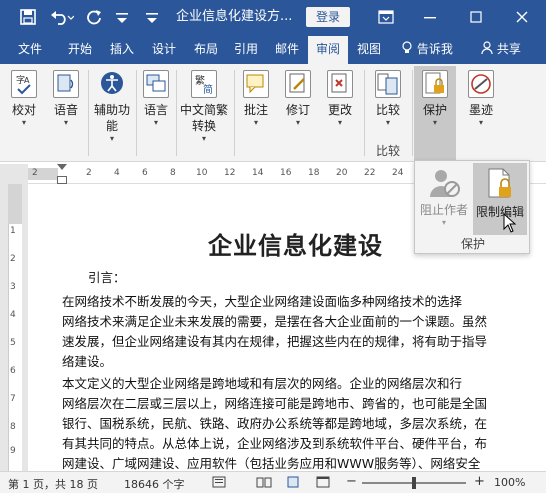 The height and width of the screenshot is (493, 546). I want to click on zoom-slider-thumb, so click(414, 483).